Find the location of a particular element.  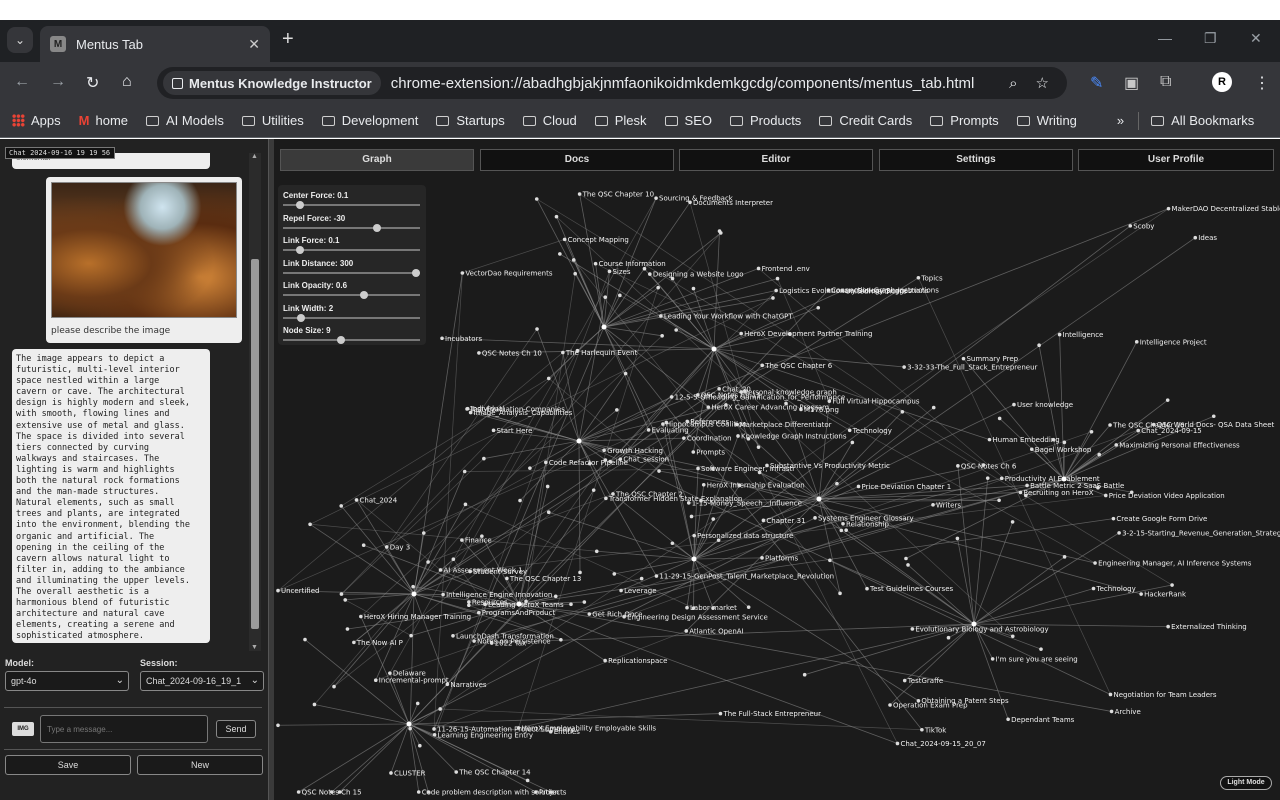

save-button: Save is located at coordinates (68, 765).